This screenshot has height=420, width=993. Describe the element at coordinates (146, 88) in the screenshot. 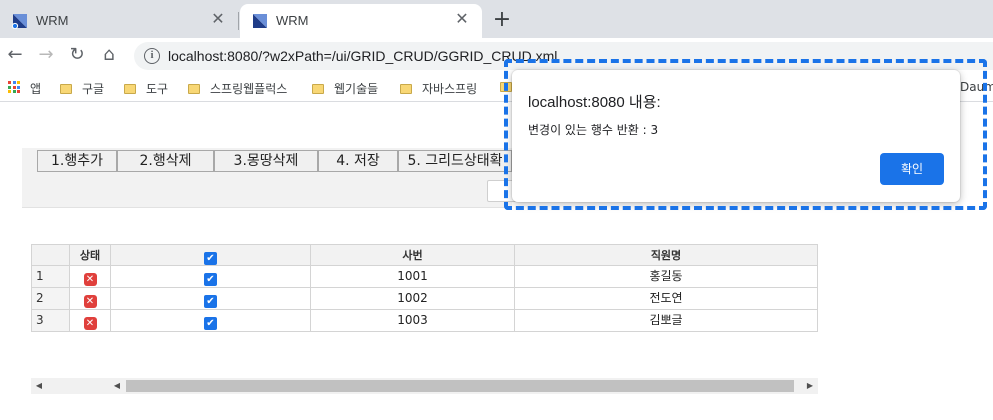

I see `bookmark-folder-tools: 도구` at that location.